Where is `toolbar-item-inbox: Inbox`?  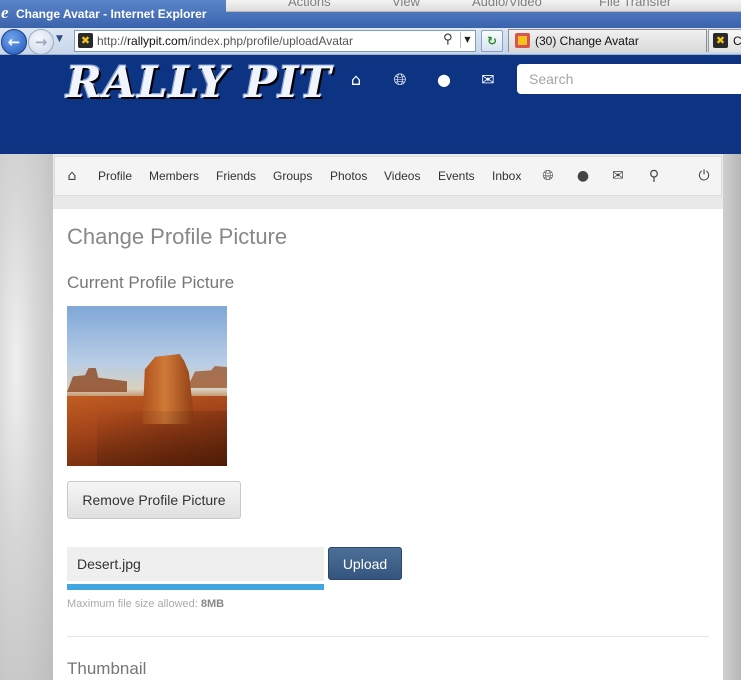 toolbar-item-inbox: Inbox is located at coordinates (506, 176).